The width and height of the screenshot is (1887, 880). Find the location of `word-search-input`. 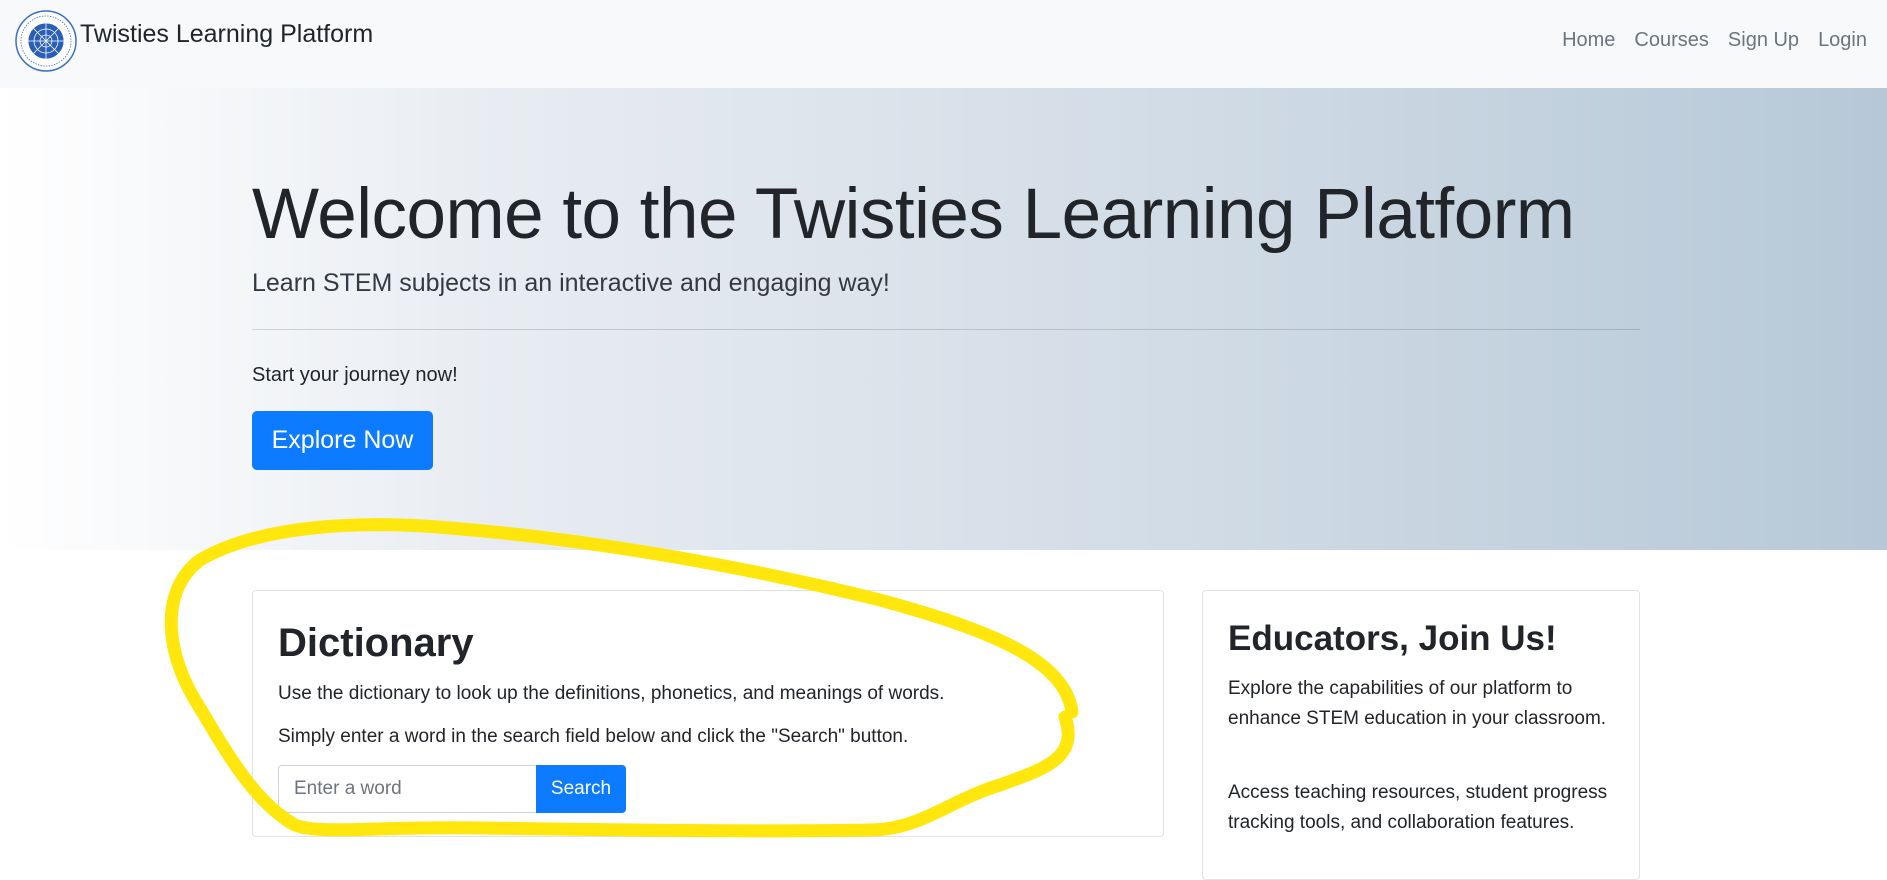

word-search-input is located at coordinates (407, 789).